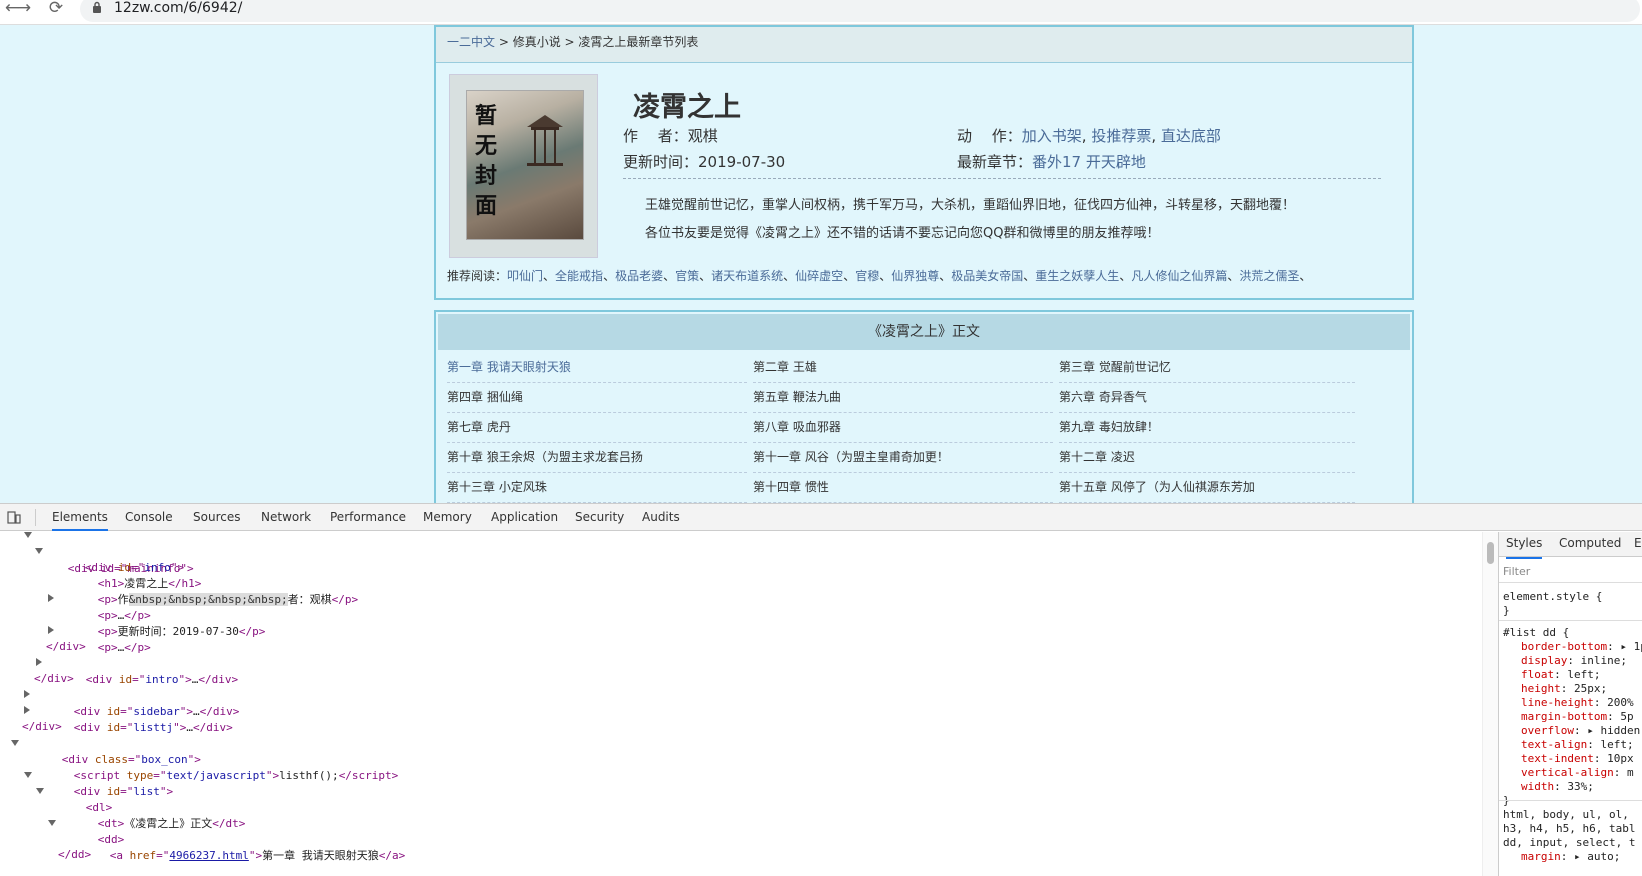 The image size is (1642, 876). I want to click on dom-node: <dl>, so click(74, 798).